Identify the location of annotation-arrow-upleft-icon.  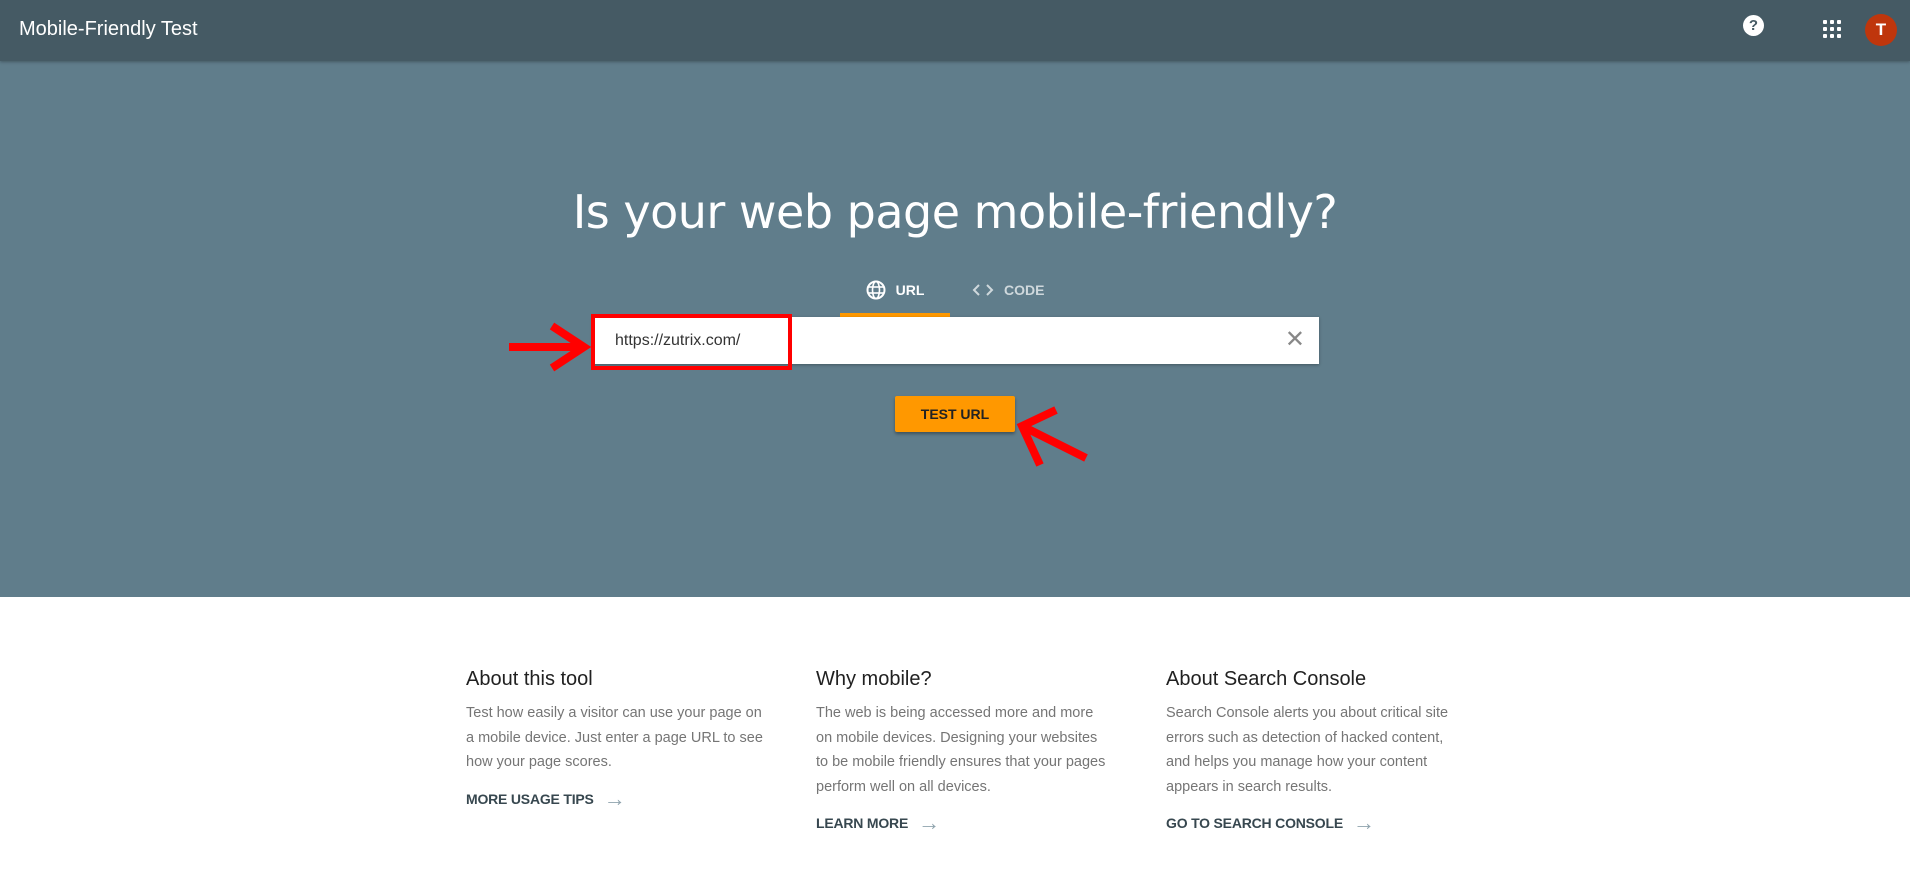
(1052, 436).